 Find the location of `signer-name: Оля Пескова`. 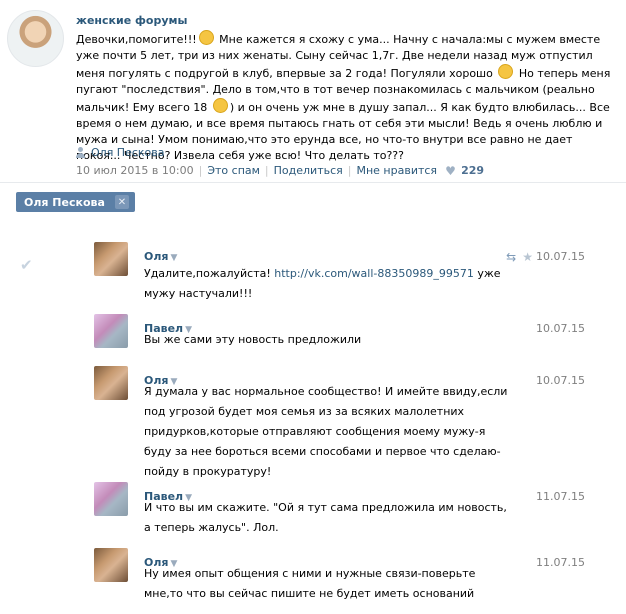

signer-name: Оля Пескова is located at coordinates (128, 152).